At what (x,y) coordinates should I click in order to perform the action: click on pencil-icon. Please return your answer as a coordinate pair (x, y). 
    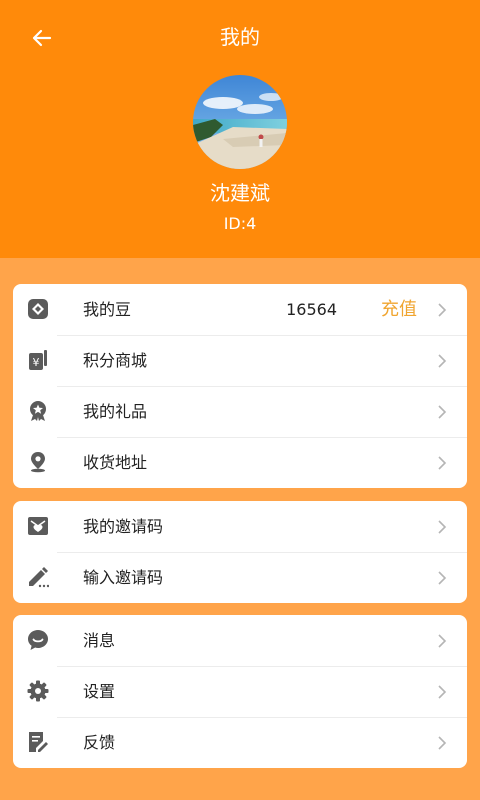
    Looking at the image, I should click on (39, 577).